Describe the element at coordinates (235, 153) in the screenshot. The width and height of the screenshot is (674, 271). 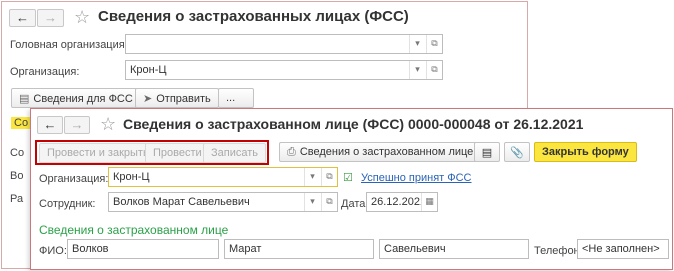
I see `save-button: Записать` at that location.